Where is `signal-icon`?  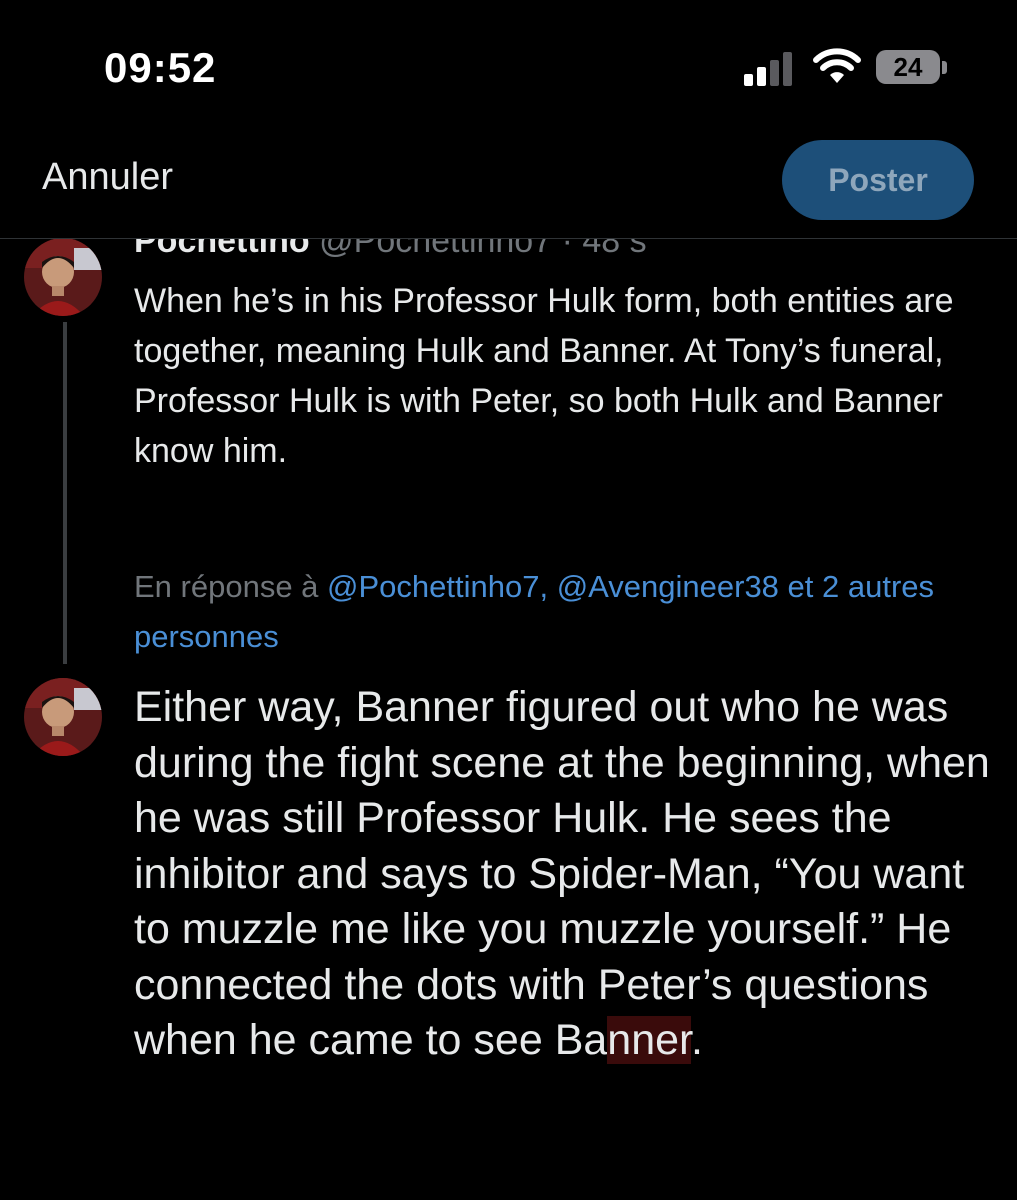
signal-icon is located at coordinates (768, 69).